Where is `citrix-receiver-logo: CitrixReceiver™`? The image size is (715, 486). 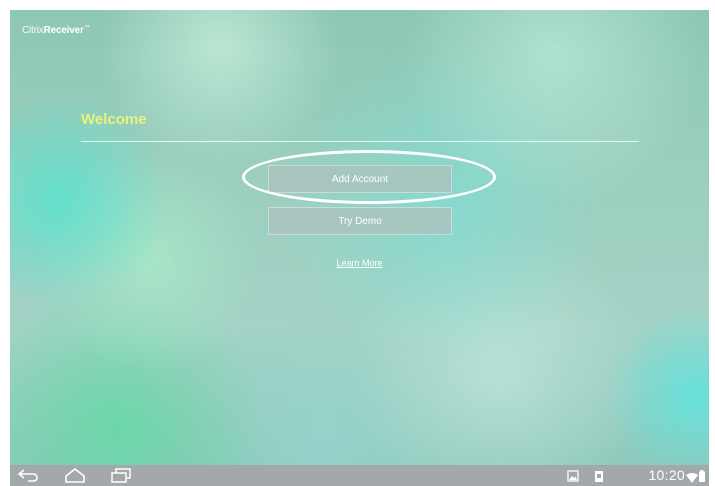
citrix-receiver-logo: CitrixReceiver™ is located at coordinates (56, 30).